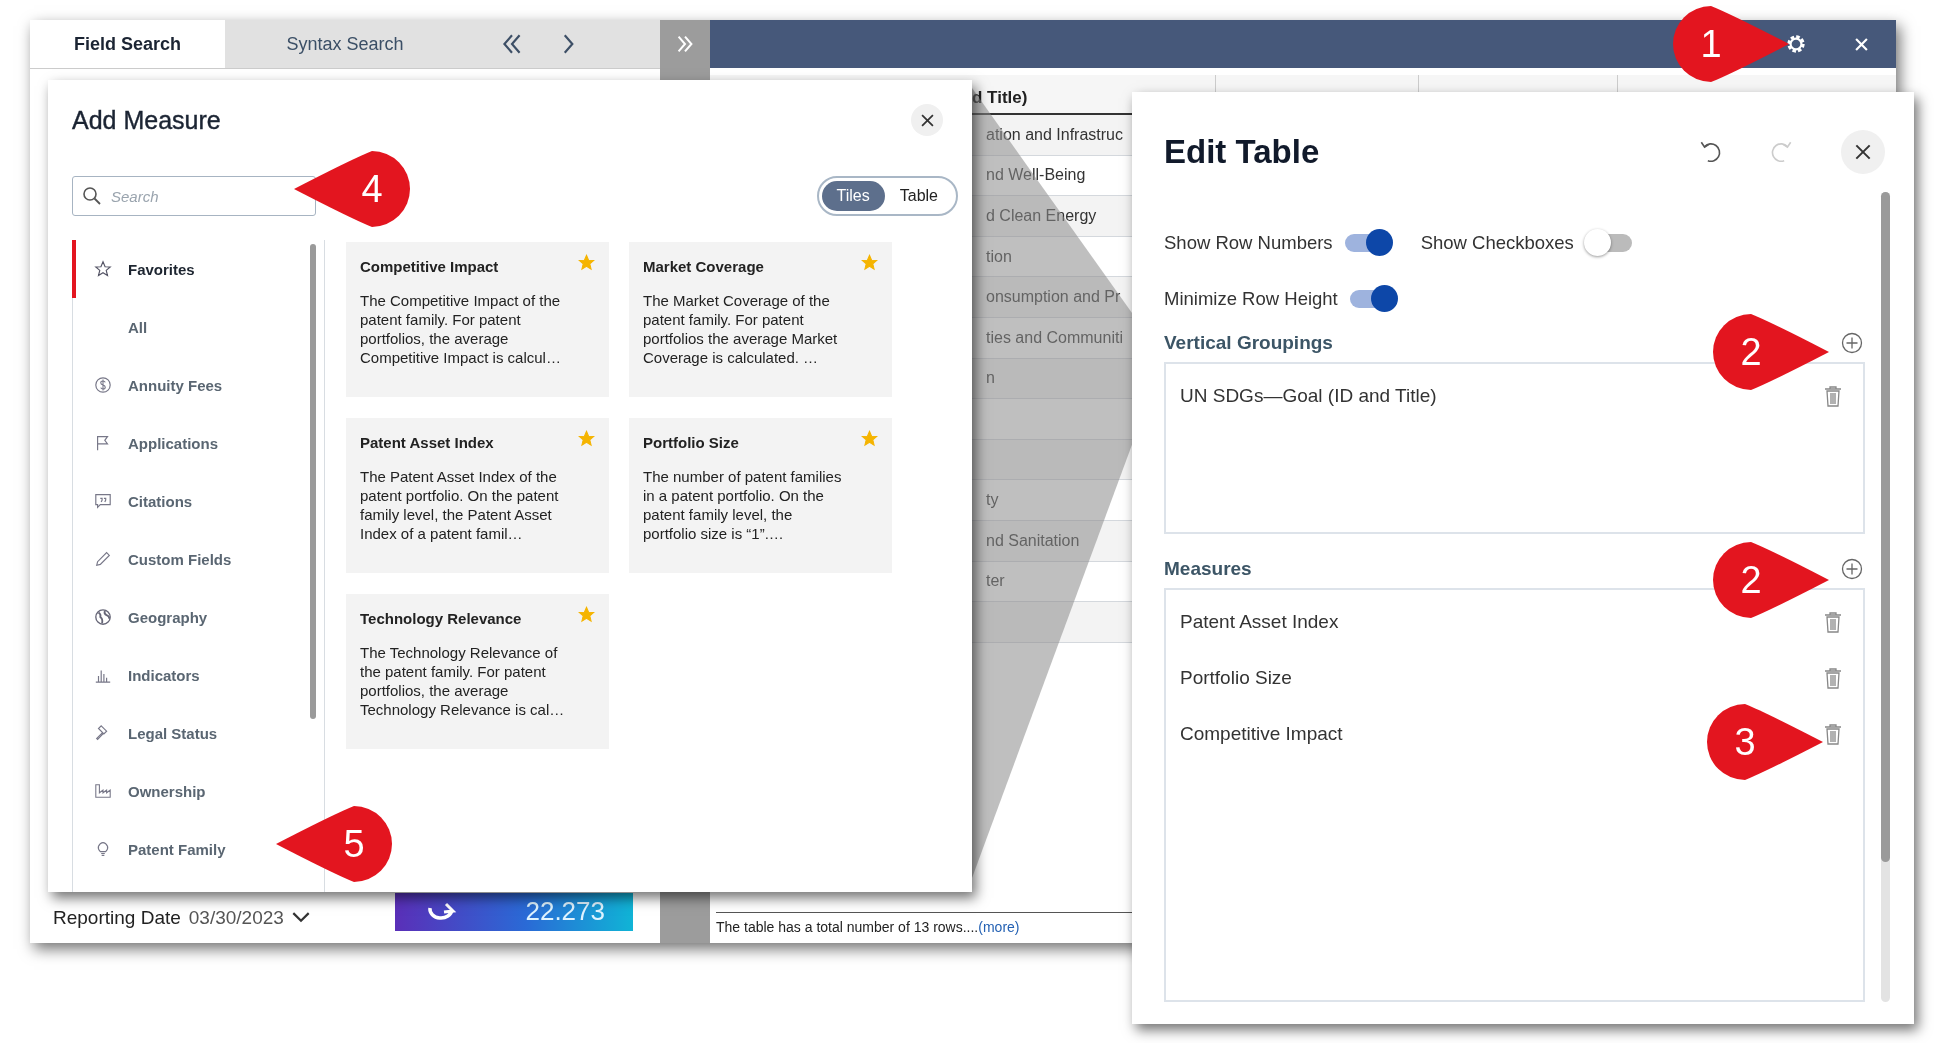 This screenshot has height=1043, width=1934. What do you see at coordinates (103, 617) in the screenshot?
I see `globe-icon` at bounding box center [103, 617].